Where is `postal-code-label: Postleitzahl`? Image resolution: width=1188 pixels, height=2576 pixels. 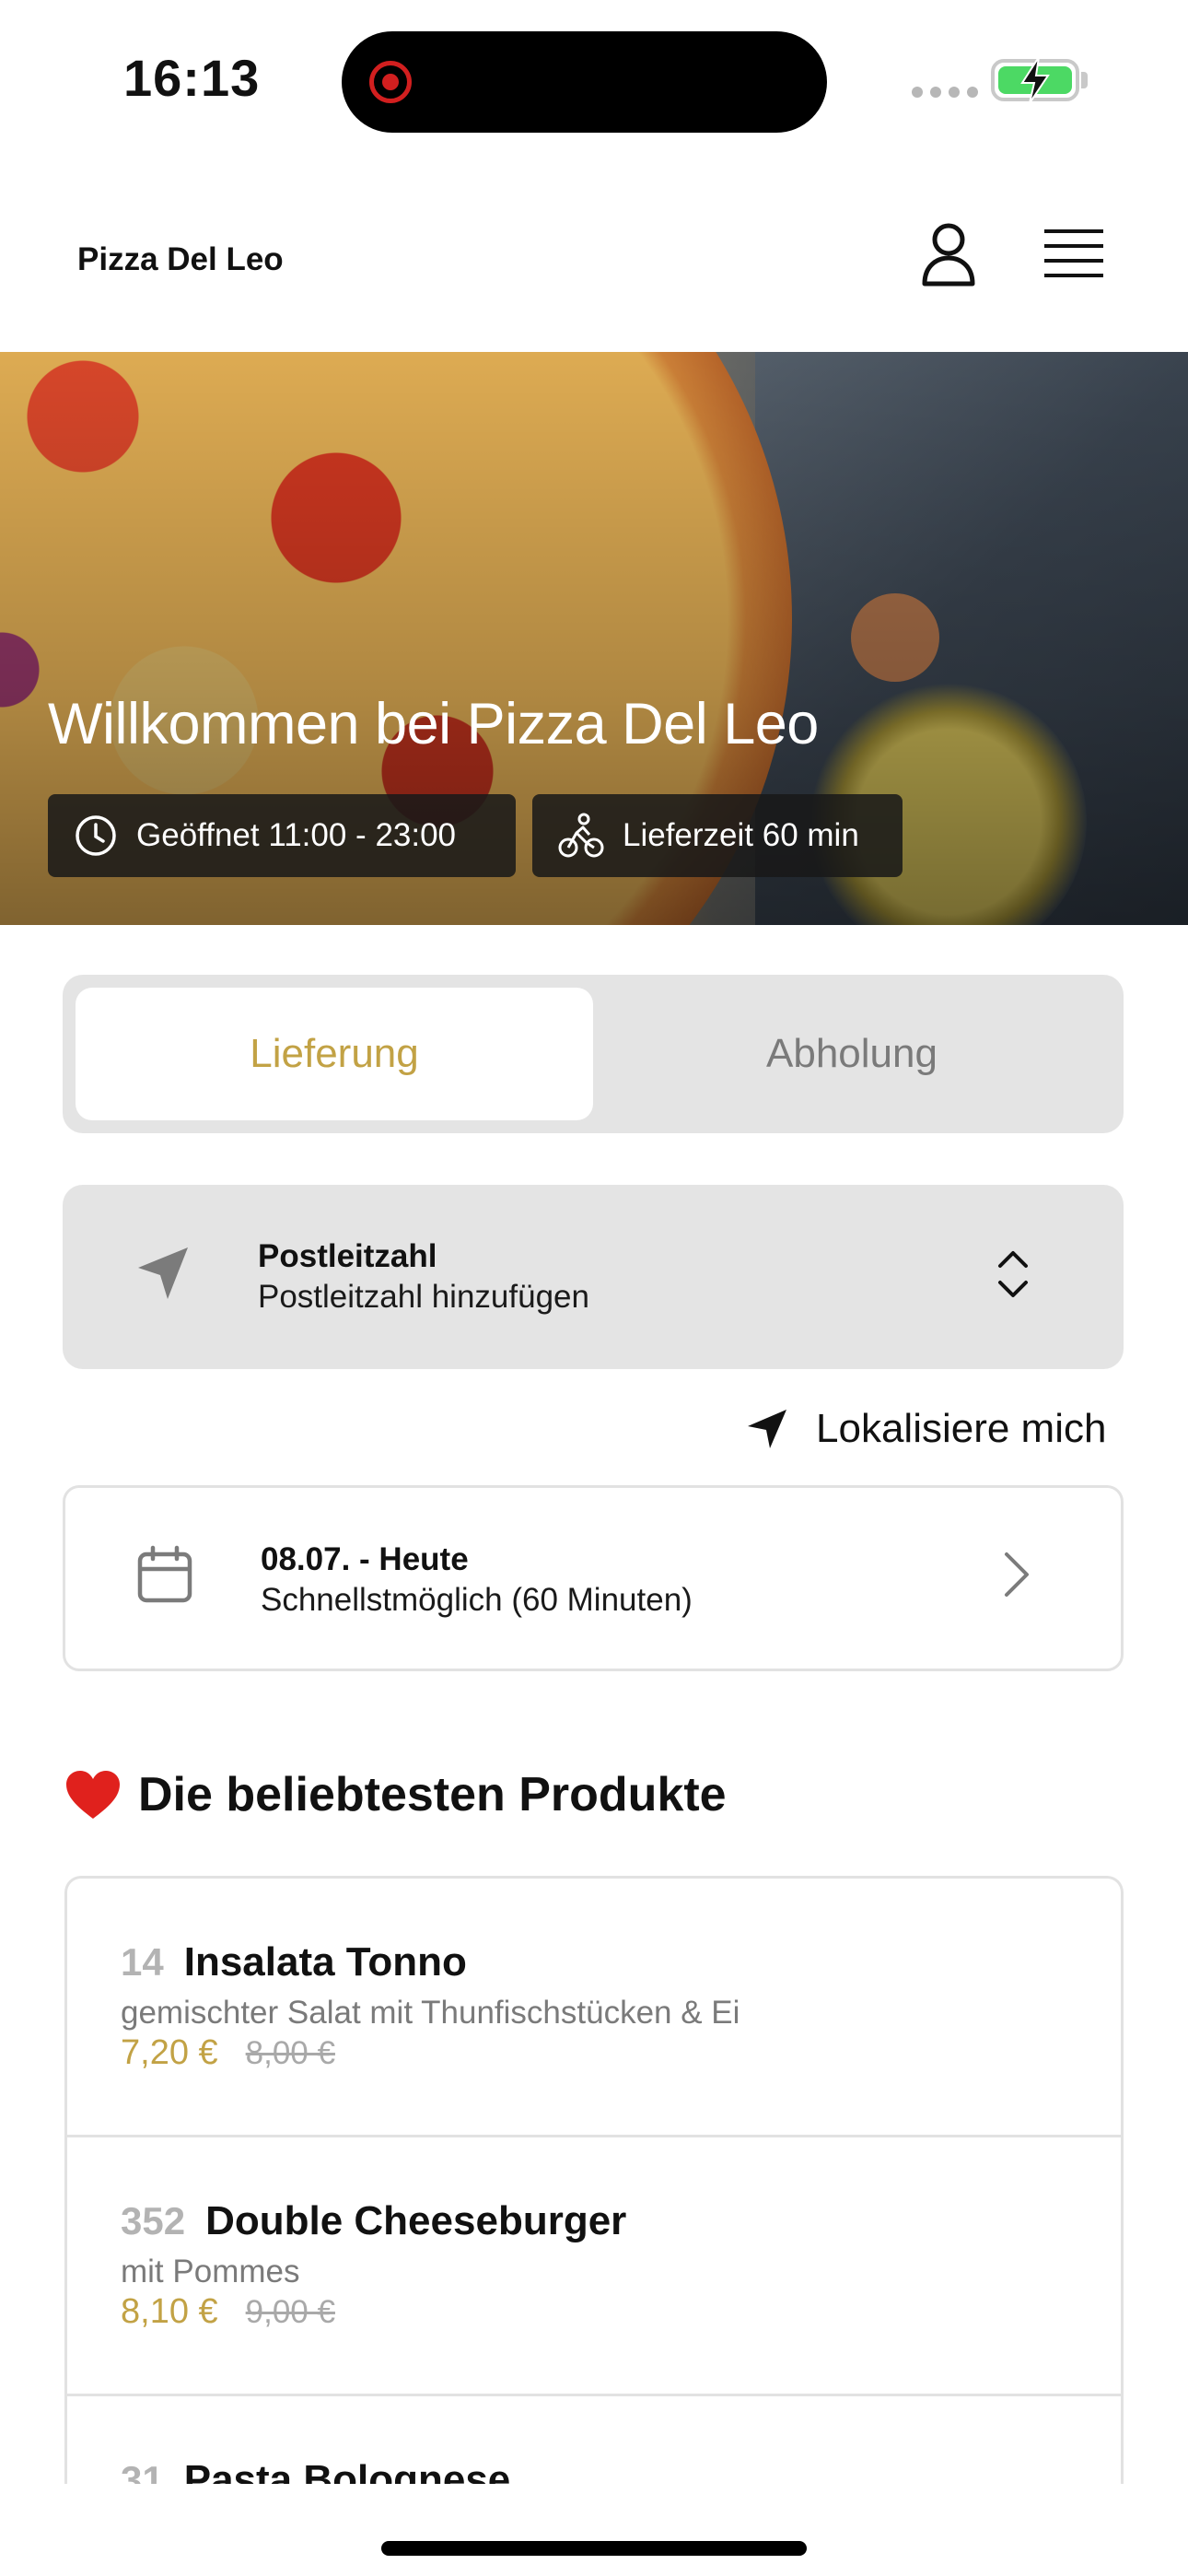
postal-code-label: Postleitzahl is located at coordinates (347, 1256).